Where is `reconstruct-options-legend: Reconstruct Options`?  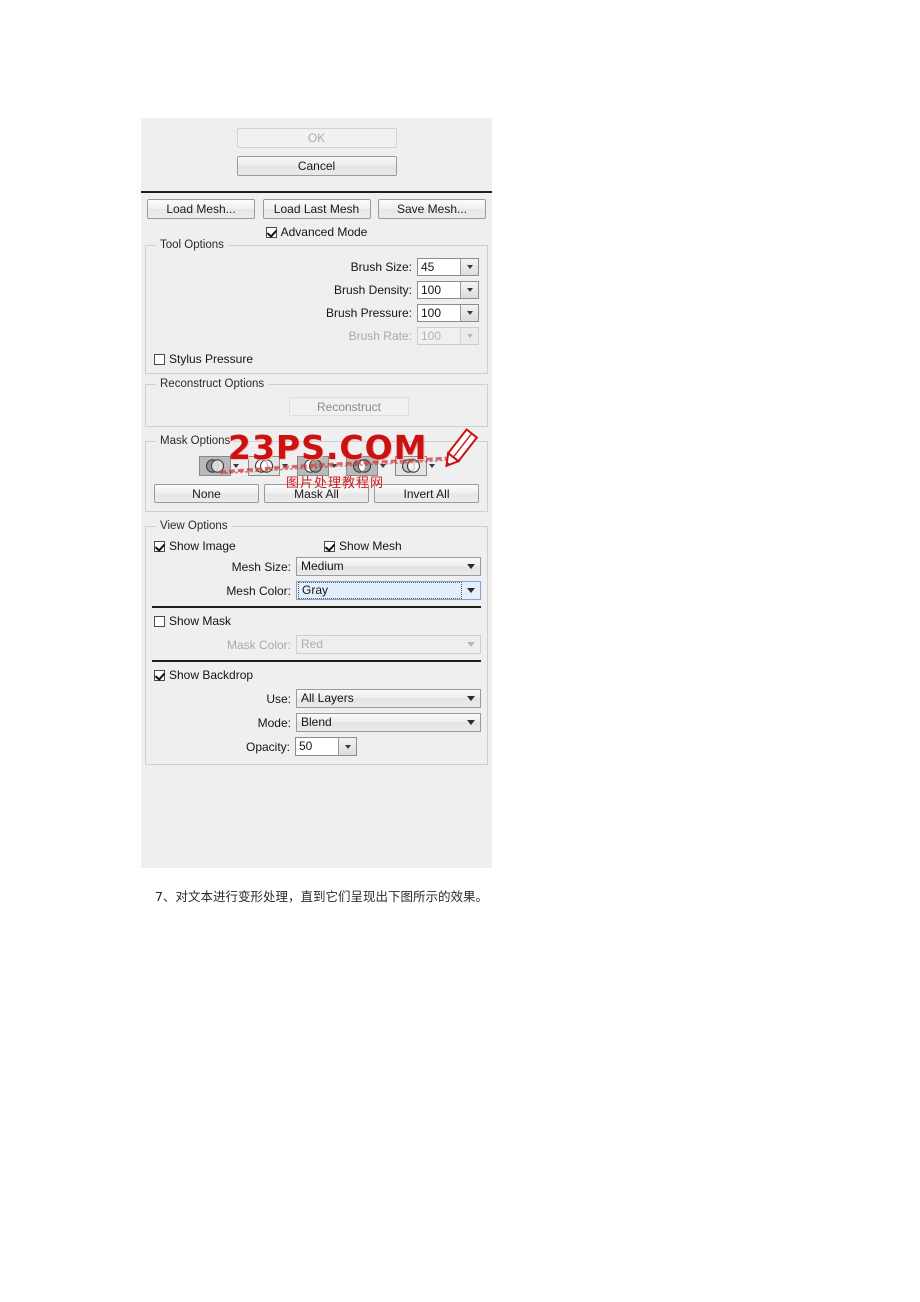 reconstruct-options-legend: Reconstruct Options is located at coordinates (212, 384).